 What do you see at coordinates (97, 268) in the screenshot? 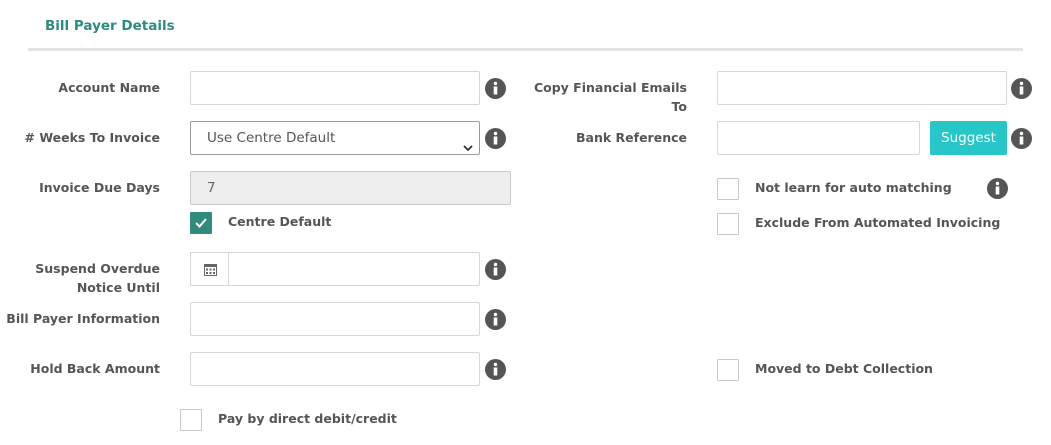
I see `suspend-overdue-label-line1: Suspend Overdue` at bounding box center [97, 268].